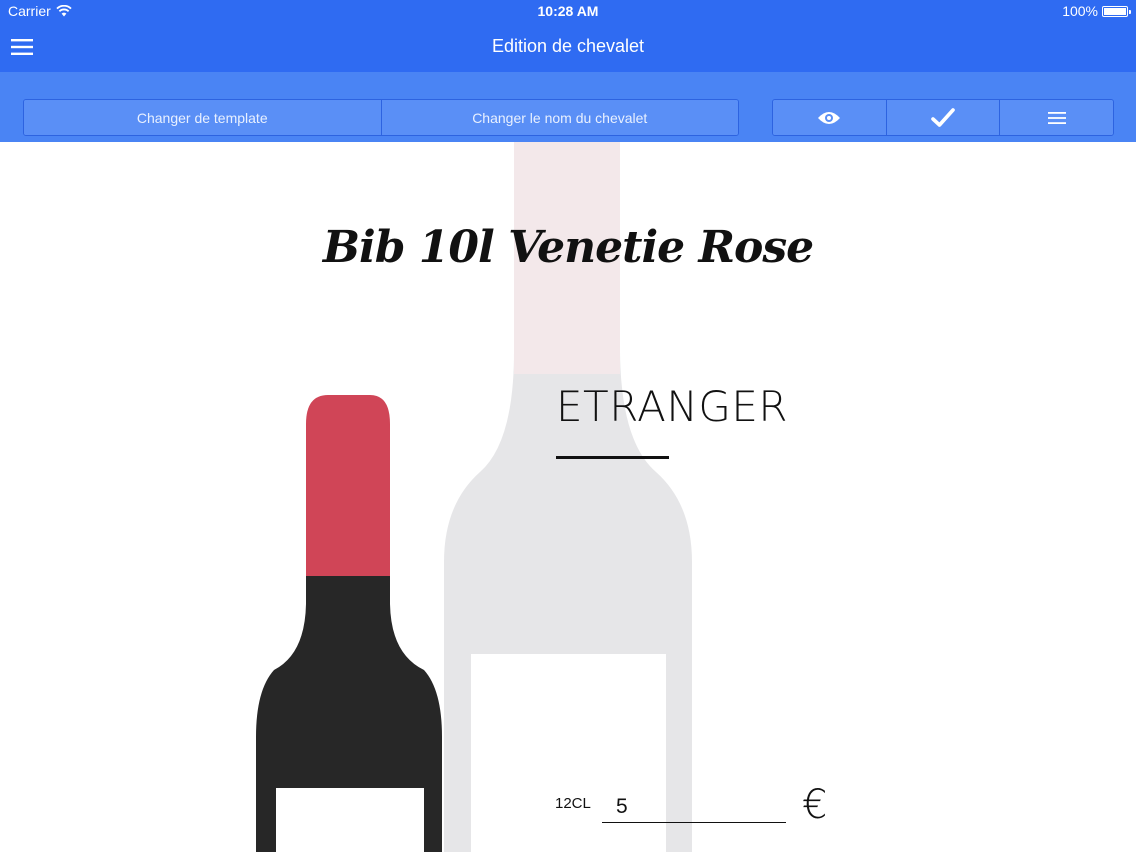  I want to click on battery-icon, so click(1116, 11).